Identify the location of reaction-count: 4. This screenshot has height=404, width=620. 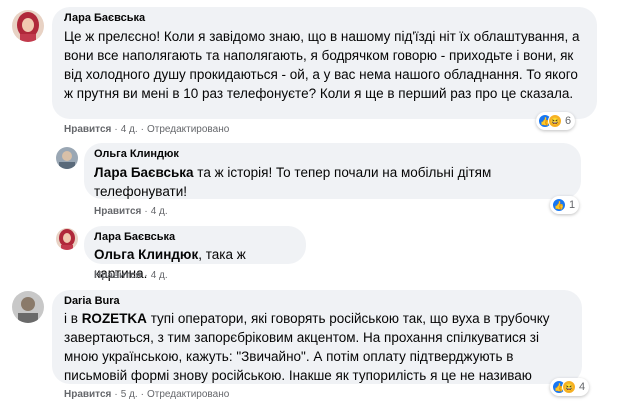
(582, 387).